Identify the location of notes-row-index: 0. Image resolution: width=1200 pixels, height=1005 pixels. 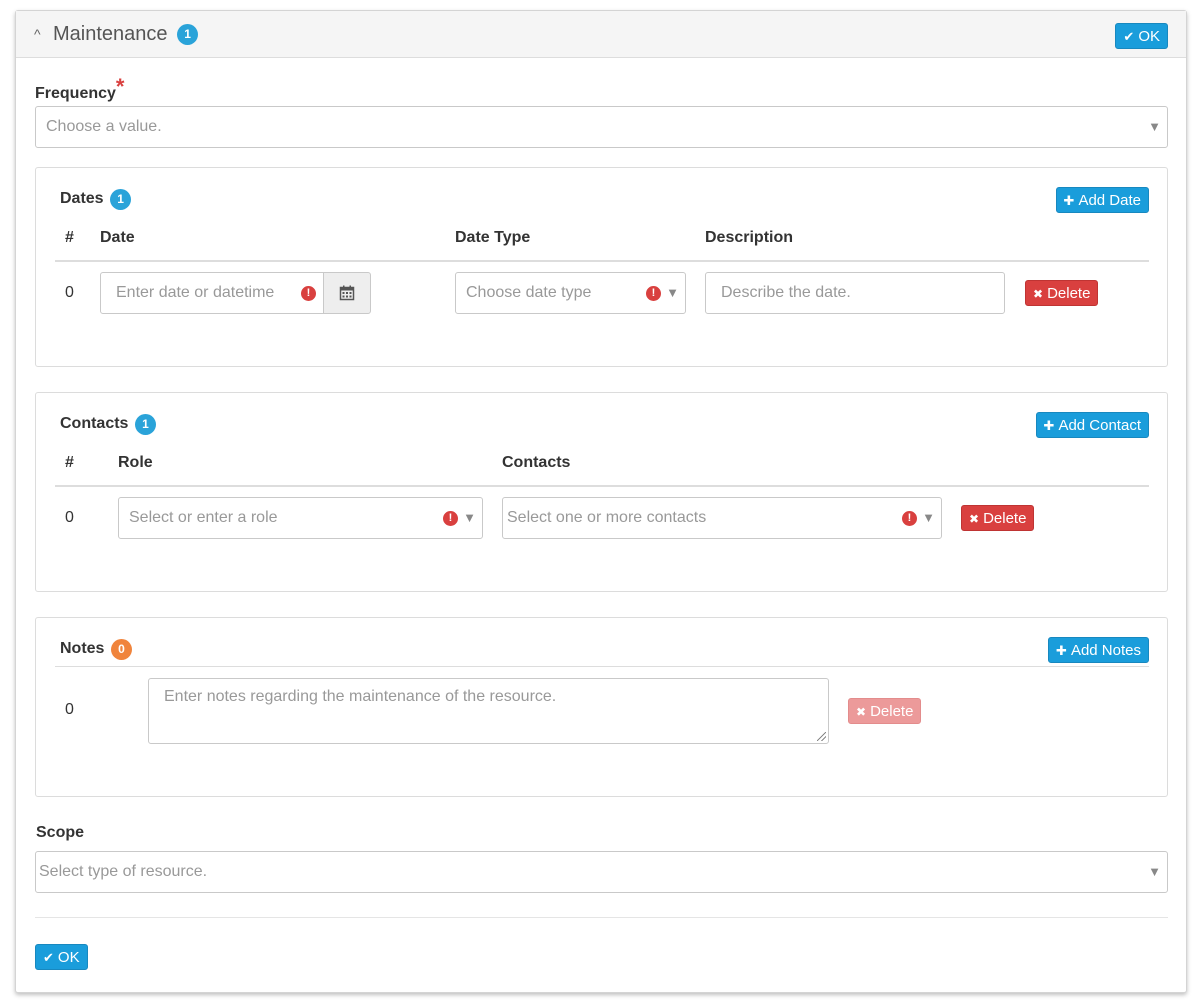
(69, 709).